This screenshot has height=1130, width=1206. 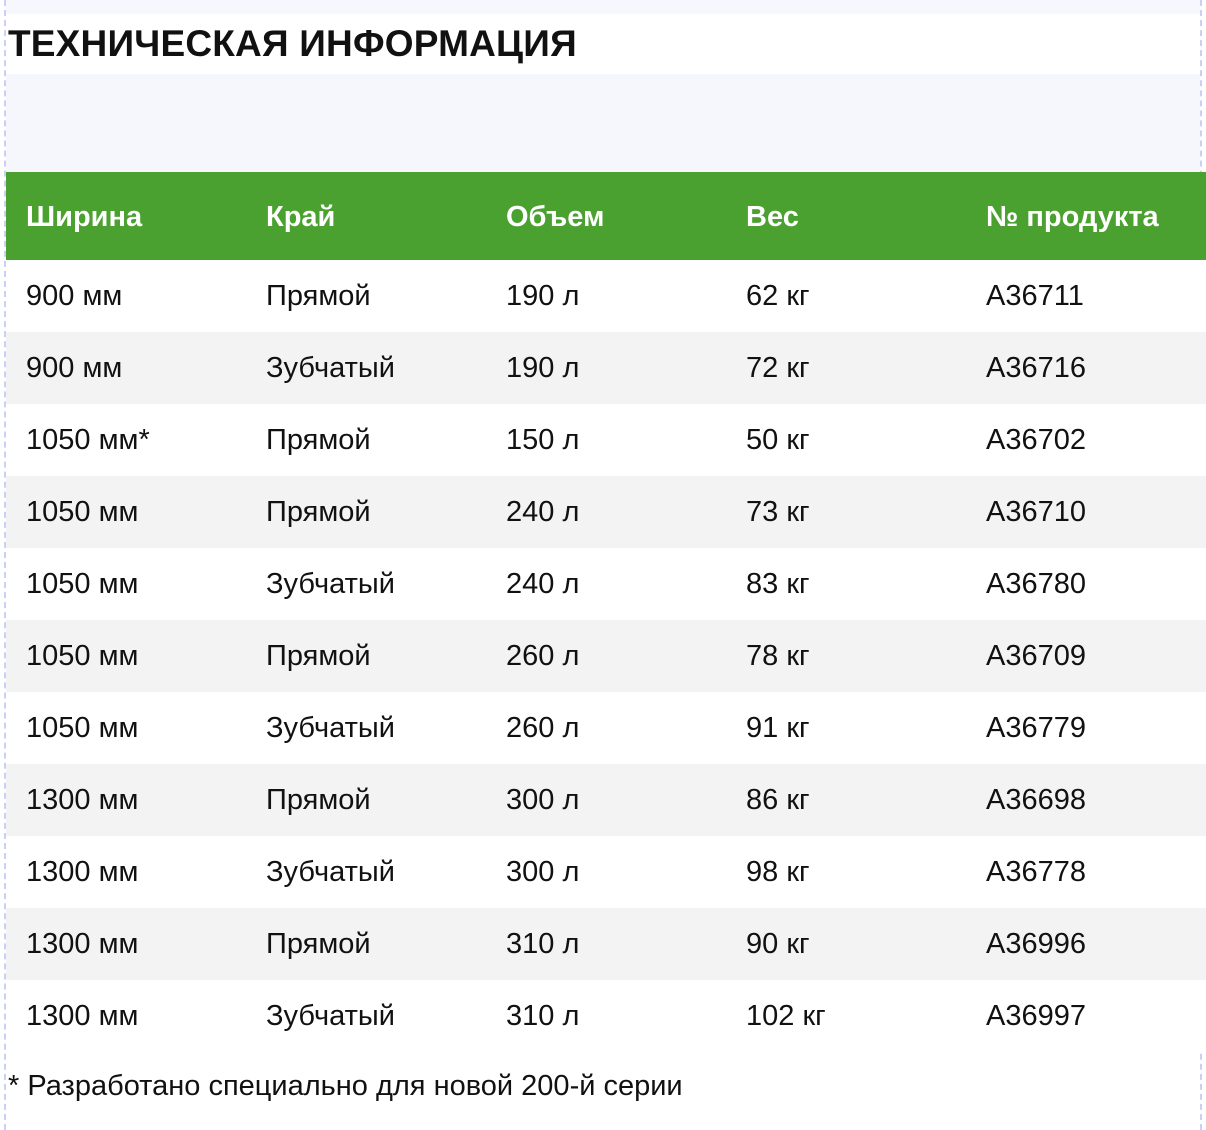 I want to click on column-header-width: Ширина, so click(x=84, y=216).